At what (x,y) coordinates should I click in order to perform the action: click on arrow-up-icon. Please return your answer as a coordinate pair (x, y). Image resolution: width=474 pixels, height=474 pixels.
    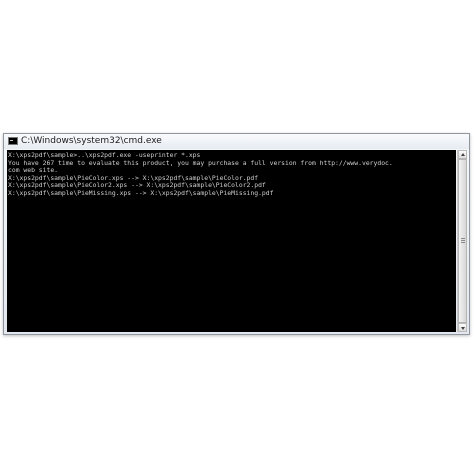
    Looking at the image, I should click on (463, 154).